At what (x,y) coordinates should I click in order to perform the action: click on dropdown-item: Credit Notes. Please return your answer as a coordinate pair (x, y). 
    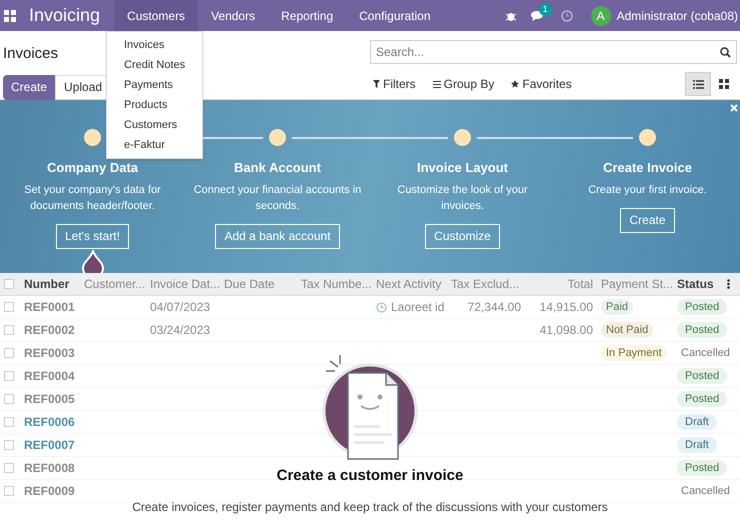
    Looking at the image, I should click on (154, 65).